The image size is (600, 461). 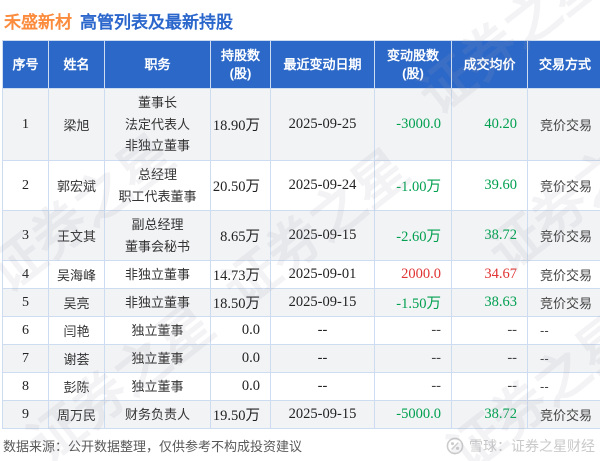 What do you see at coordinates (240, 124) in the screenshot?
I see `cell-shares: 18.90万` at bounding box center [240, 124].